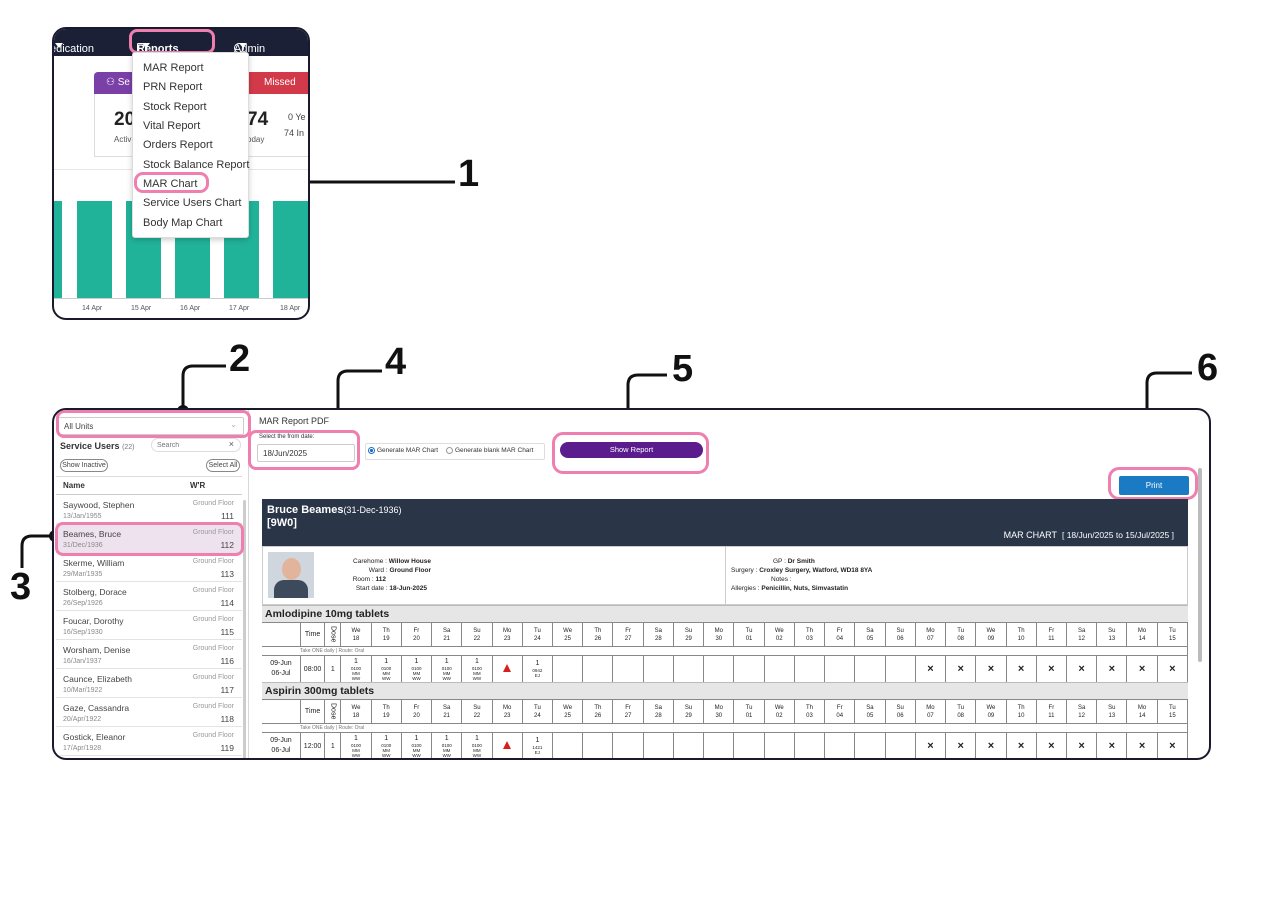 The width and height of the screenshot is (1280, 905). I want to click on menu-orders-report: Orders Report, so click(178, 145).